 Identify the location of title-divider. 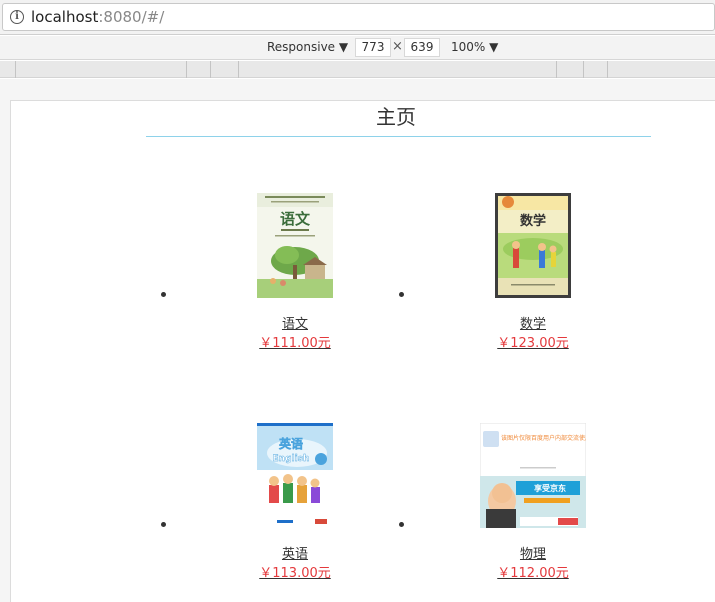
(398, 136).